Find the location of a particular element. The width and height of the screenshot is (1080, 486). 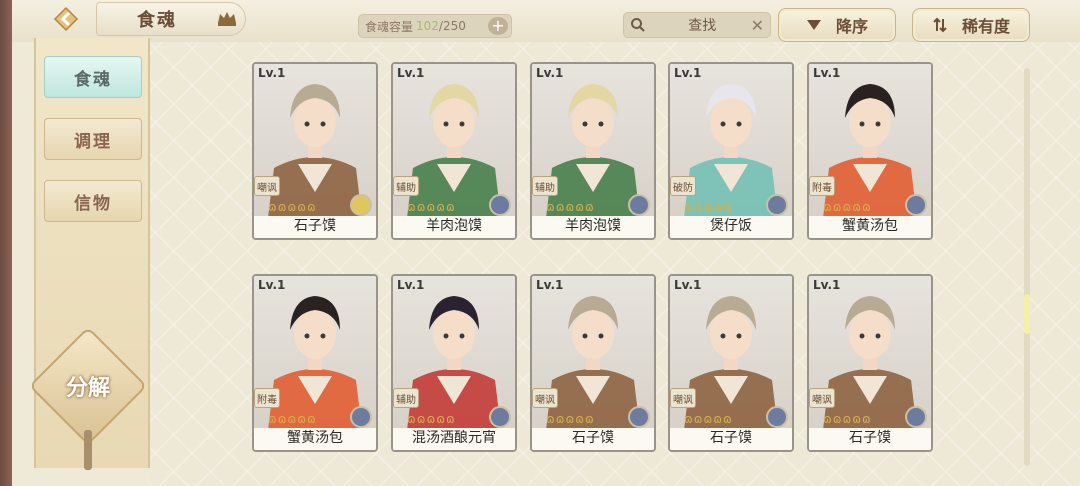

tab-food-souls: 食魂 is located at coordinates (93, 77).